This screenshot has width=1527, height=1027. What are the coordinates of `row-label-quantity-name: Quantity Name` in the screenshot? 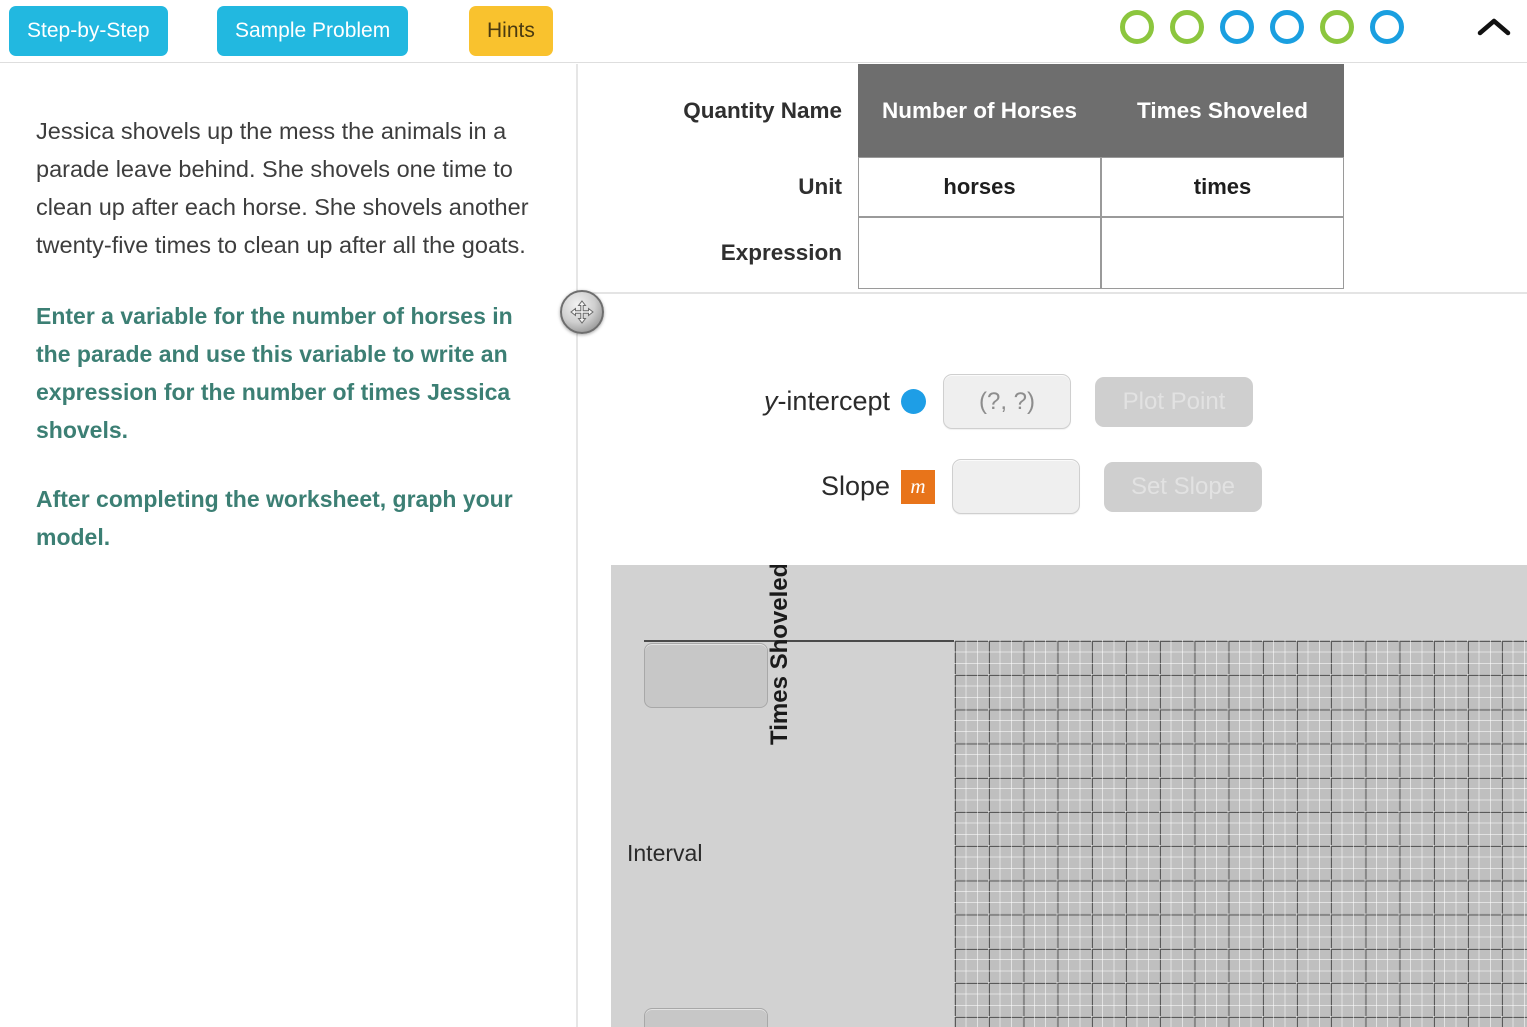 It's located at (762, 110).